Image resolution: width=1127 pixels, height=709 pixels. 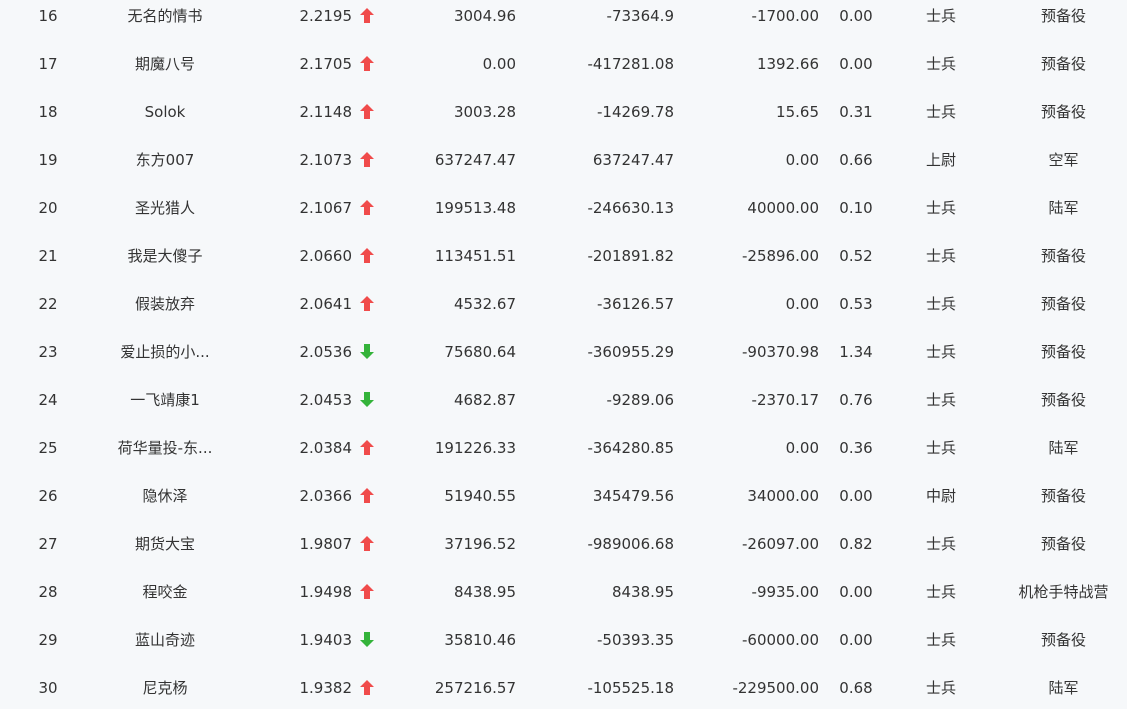 I want to click on value-c-cell: 34000.00, so click(x=783, y=496).